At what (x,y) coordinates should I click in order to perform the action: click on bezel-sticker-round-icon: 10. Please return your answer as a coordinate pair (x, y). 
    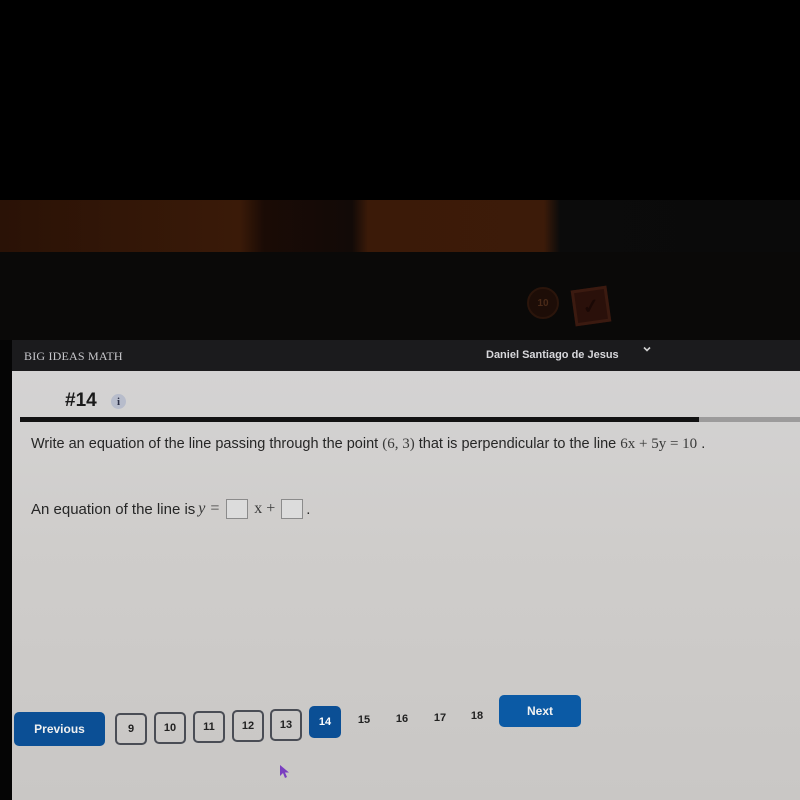
    Looking at the image, I should click on (543, 303).